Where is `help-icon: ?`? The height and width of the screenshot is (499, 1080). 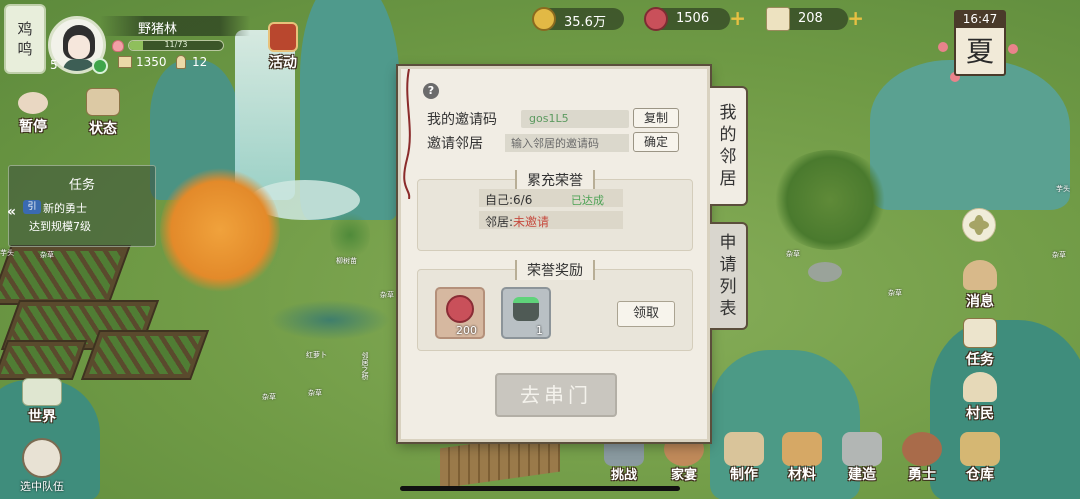 help-icon: ? is located at coordinates (431, 91).